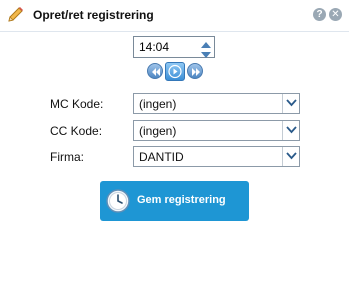  I want to click on mc-code-label: MC Kode:, so click(77, 104).